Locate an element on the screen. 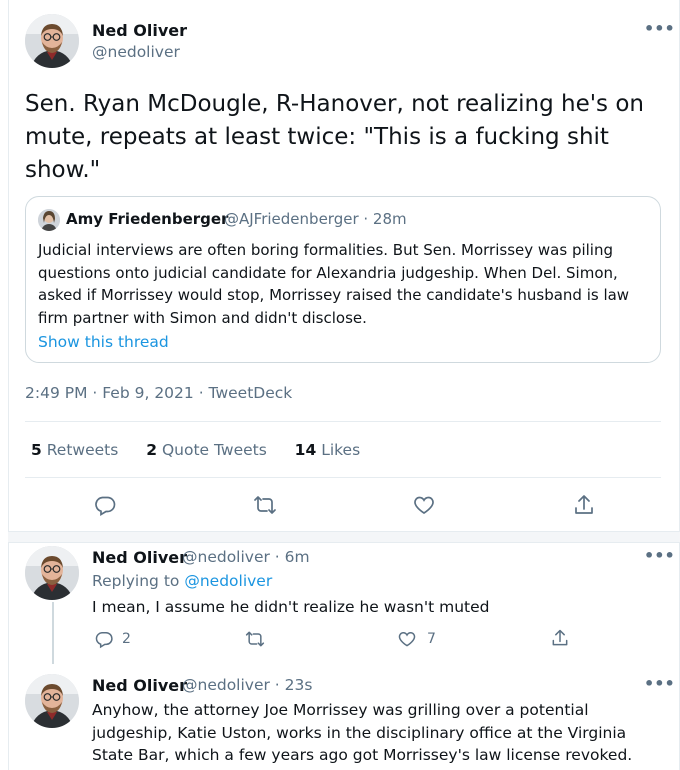  replying-prefix: Replying to is located at coordinates (136, 581).